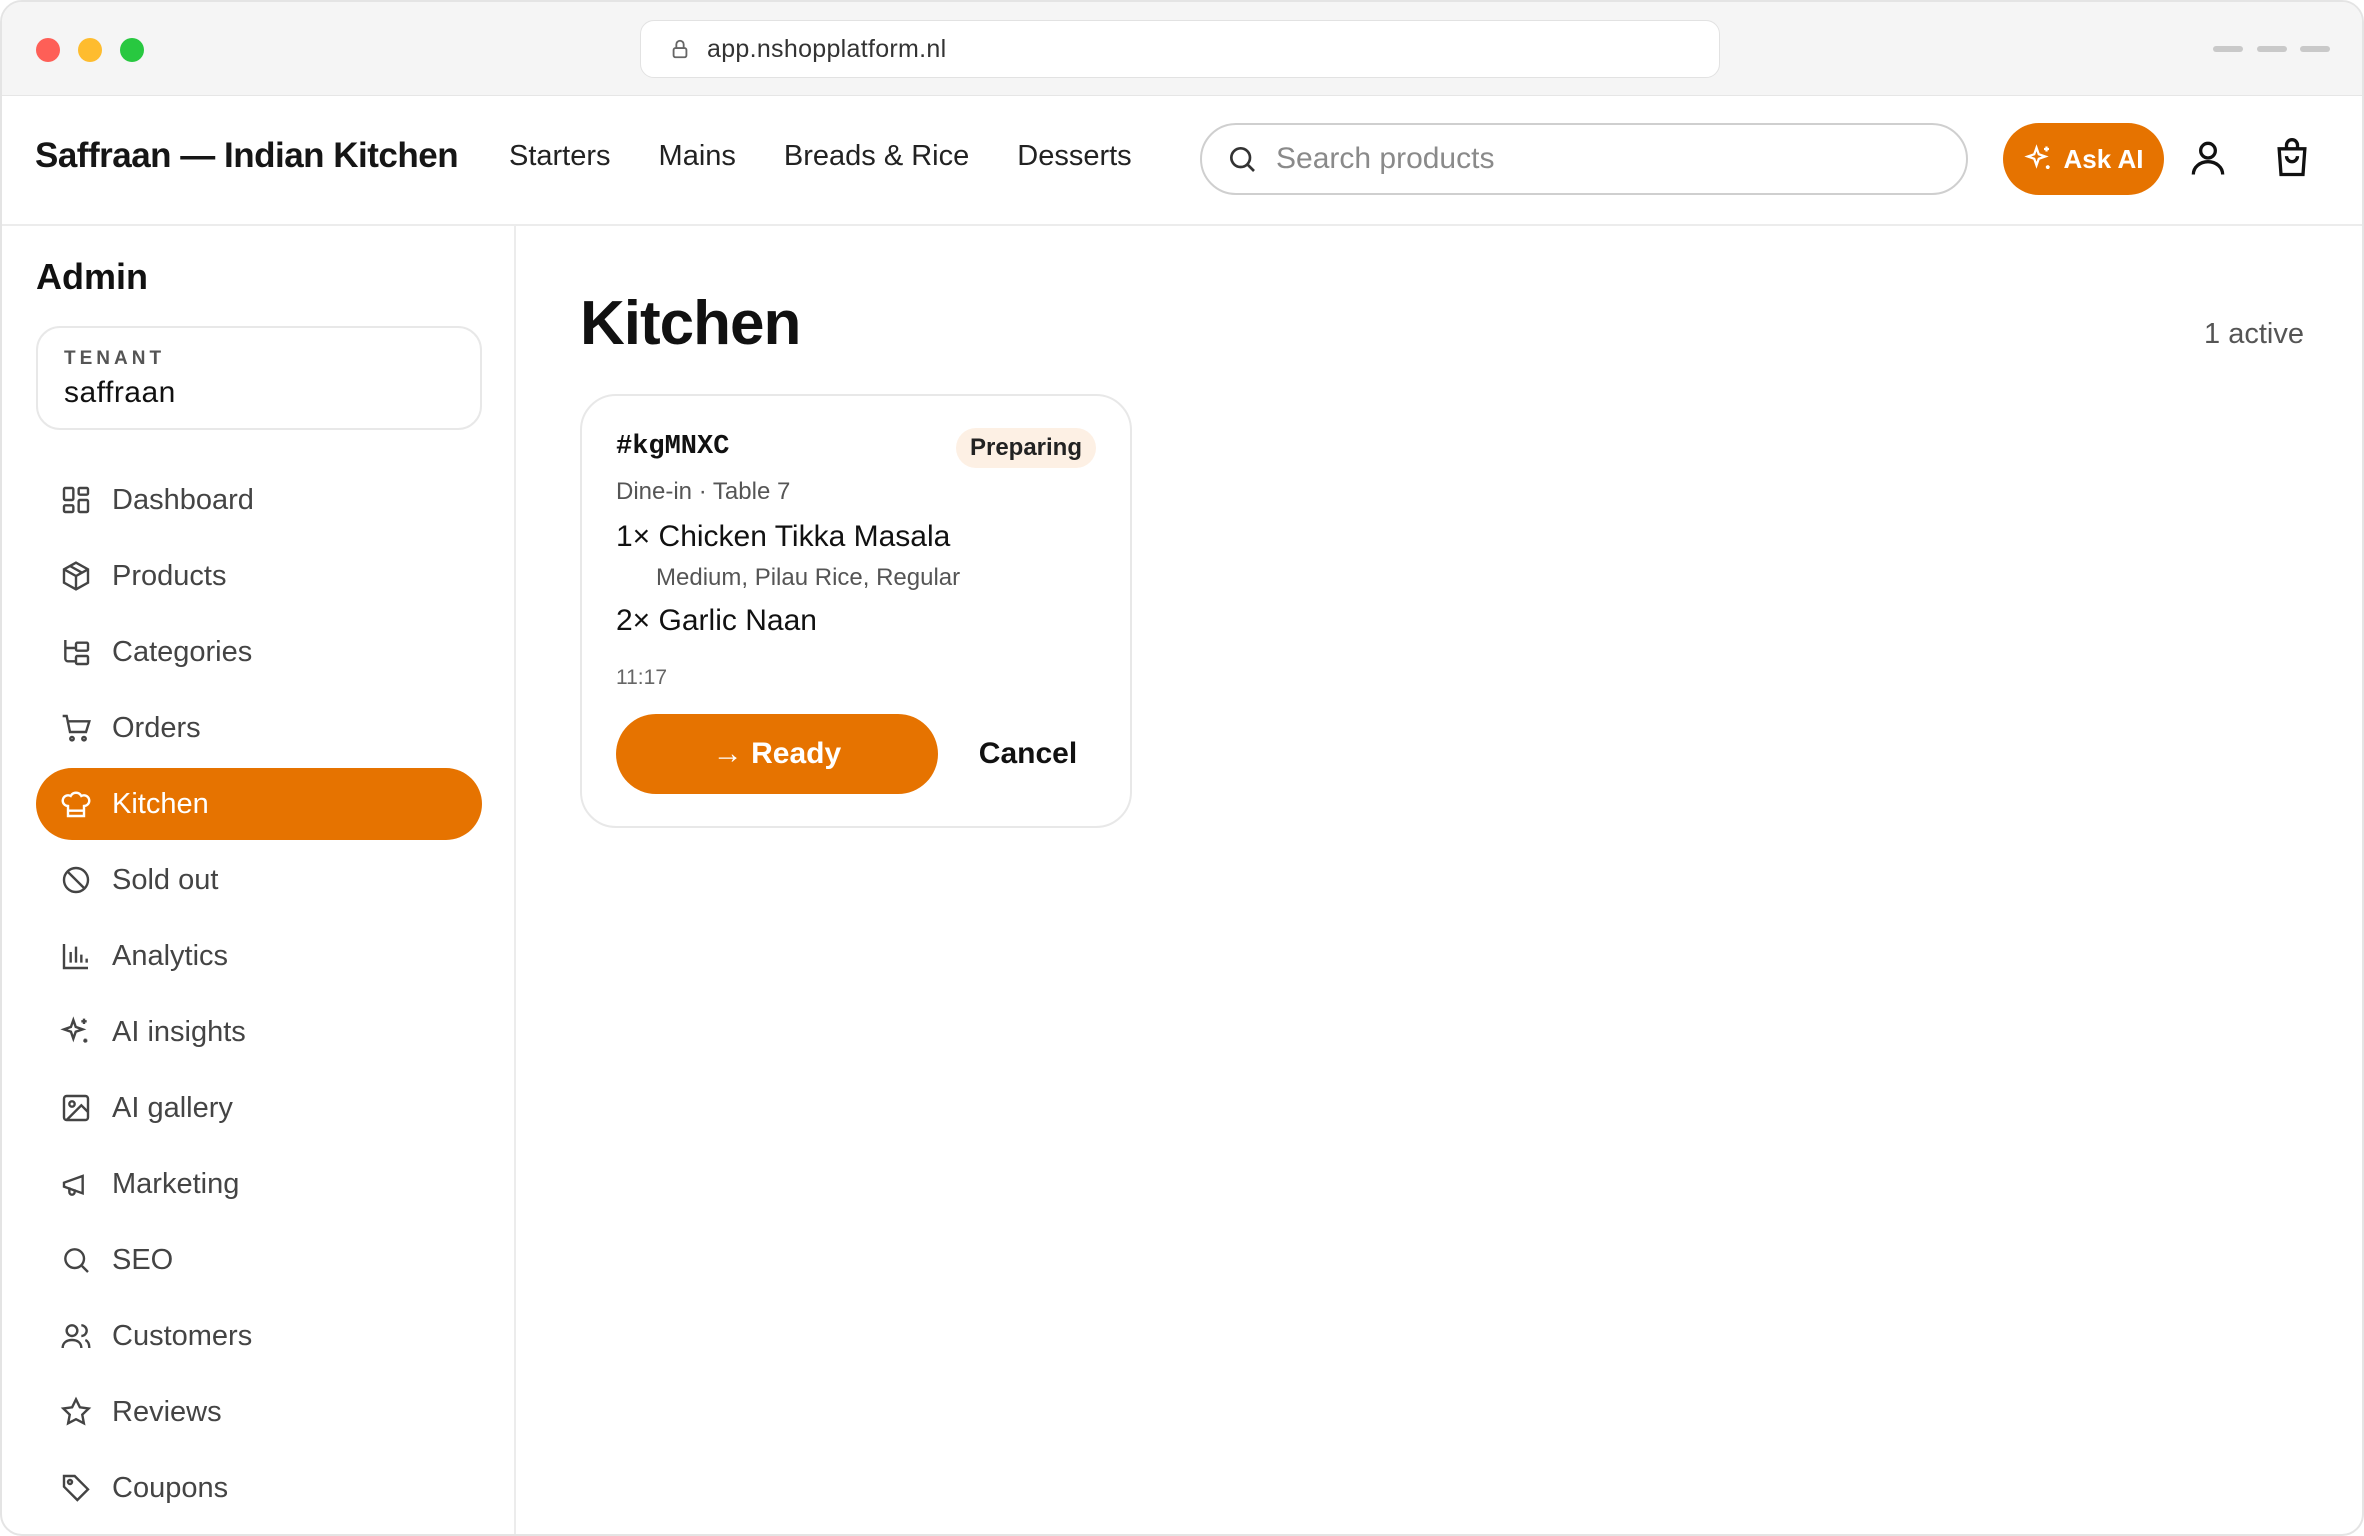 The image size is (2364, 1536). What do you see at coordinates (680, 49) in the screenshot?
I see `lock-icon` at bounding box center [680, 49].